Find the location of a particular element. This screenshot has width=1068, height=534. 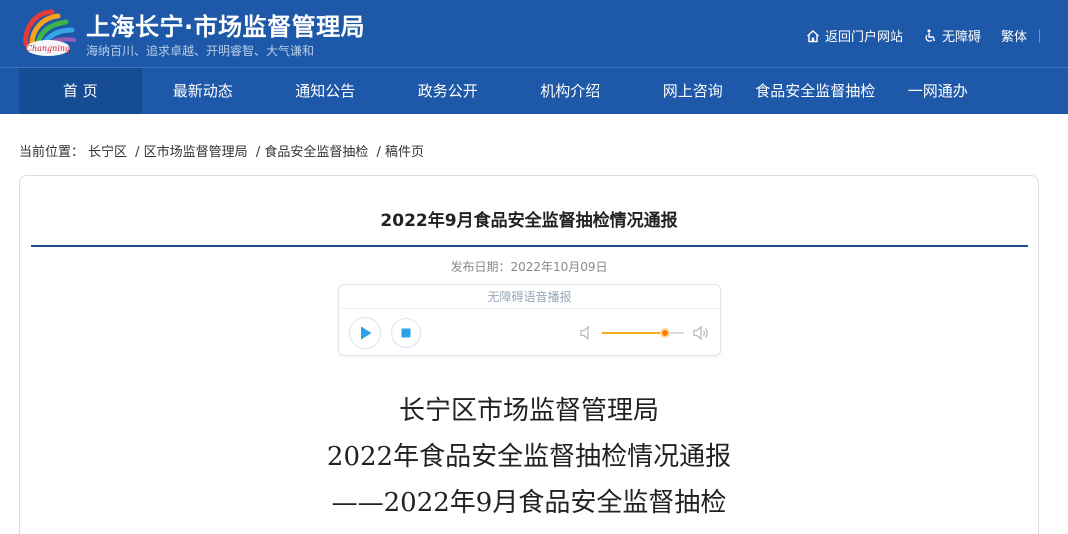

traditional-chinese-link: 繁体 is located at coordinates (1014, 35).